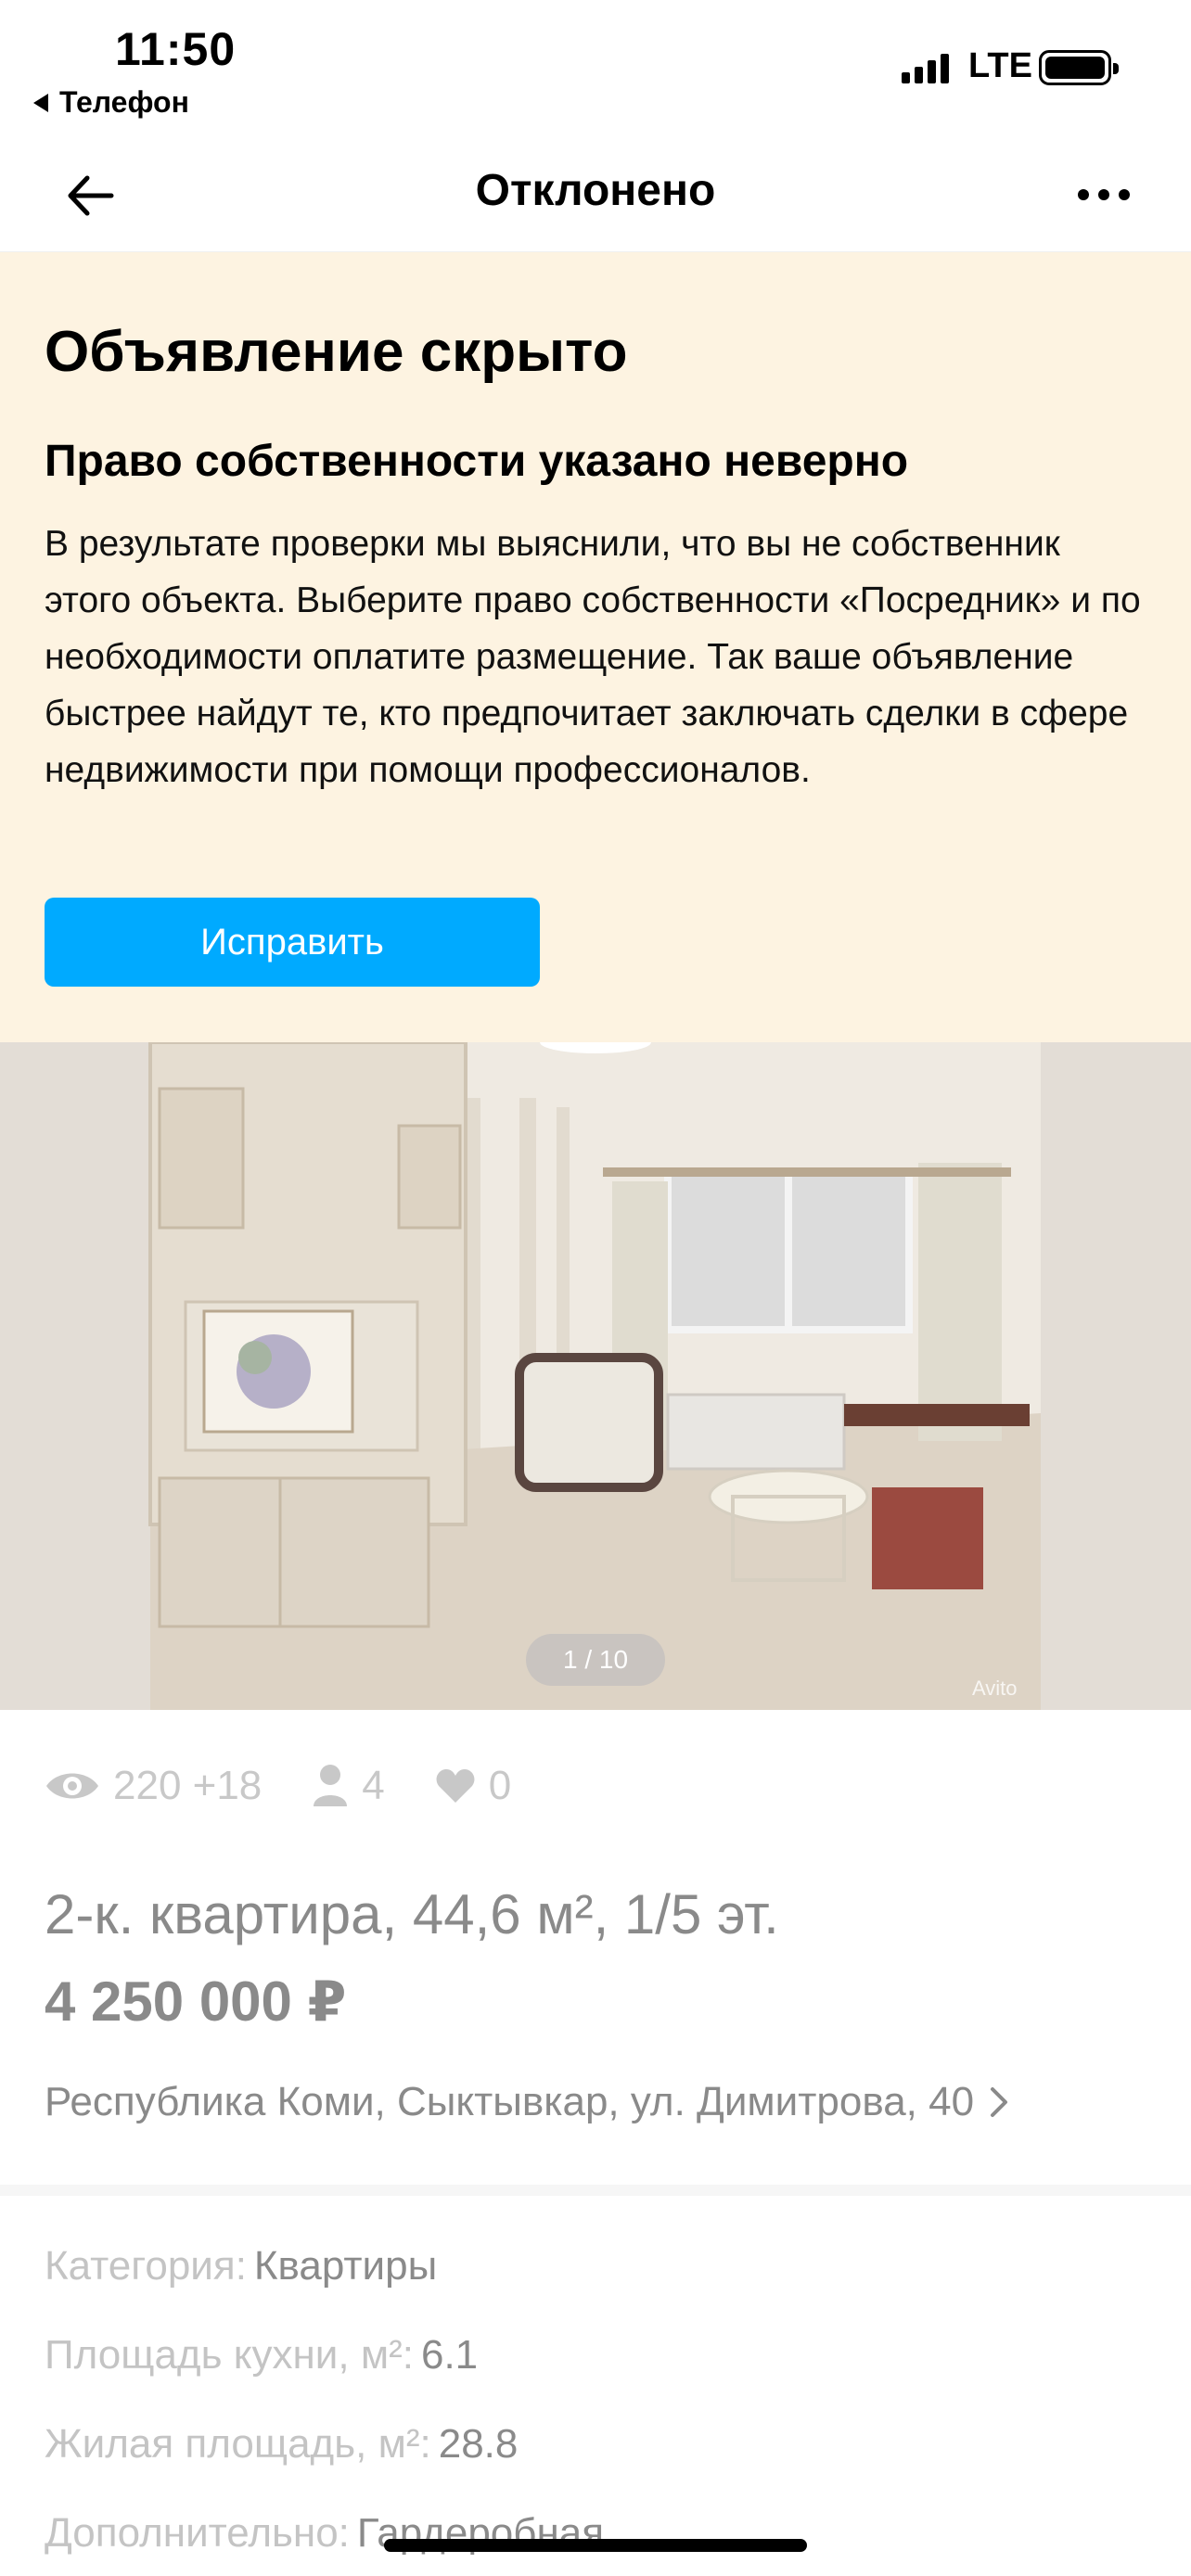 The height and width of the screenshot is (2576, 1191). What do you see at coordinates (345, 2266) in the screenshot?
I see `param-value: Квартиры` at bounding box center [345, 2266].